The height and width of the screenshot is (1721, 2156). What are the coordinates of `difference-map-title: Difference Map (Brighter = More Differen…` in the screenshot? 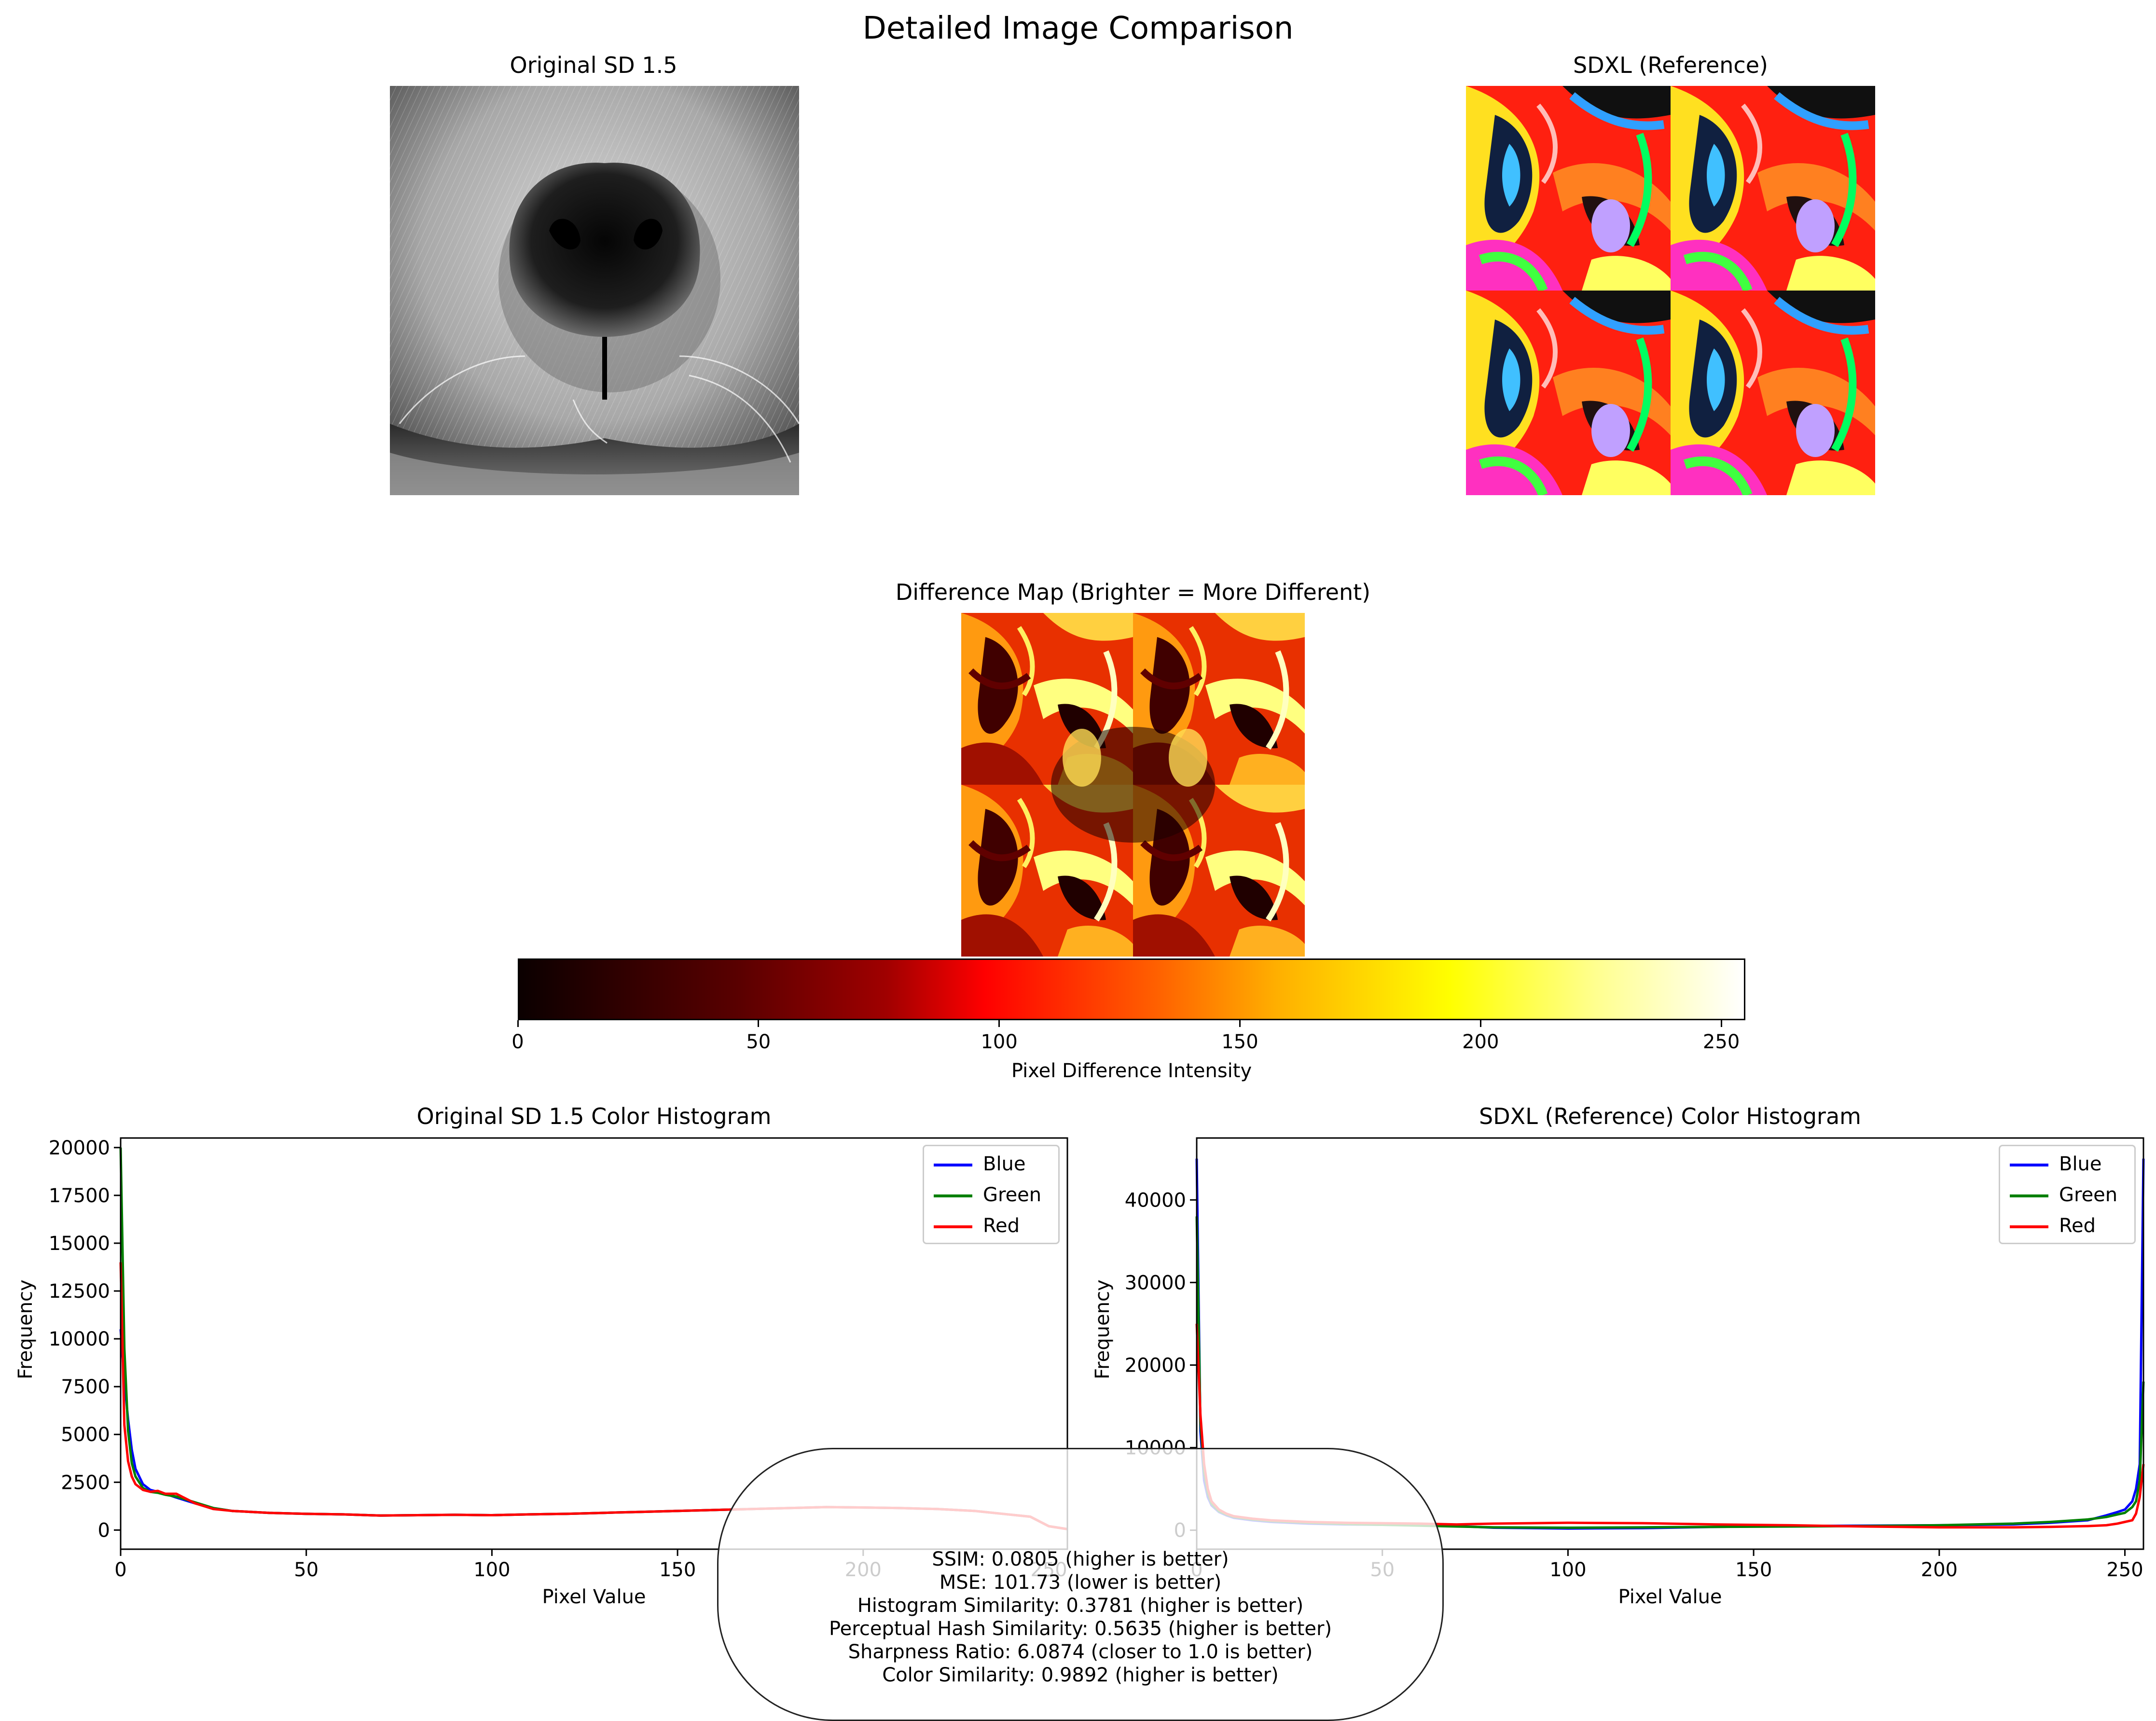 It's located at (1133, 592).